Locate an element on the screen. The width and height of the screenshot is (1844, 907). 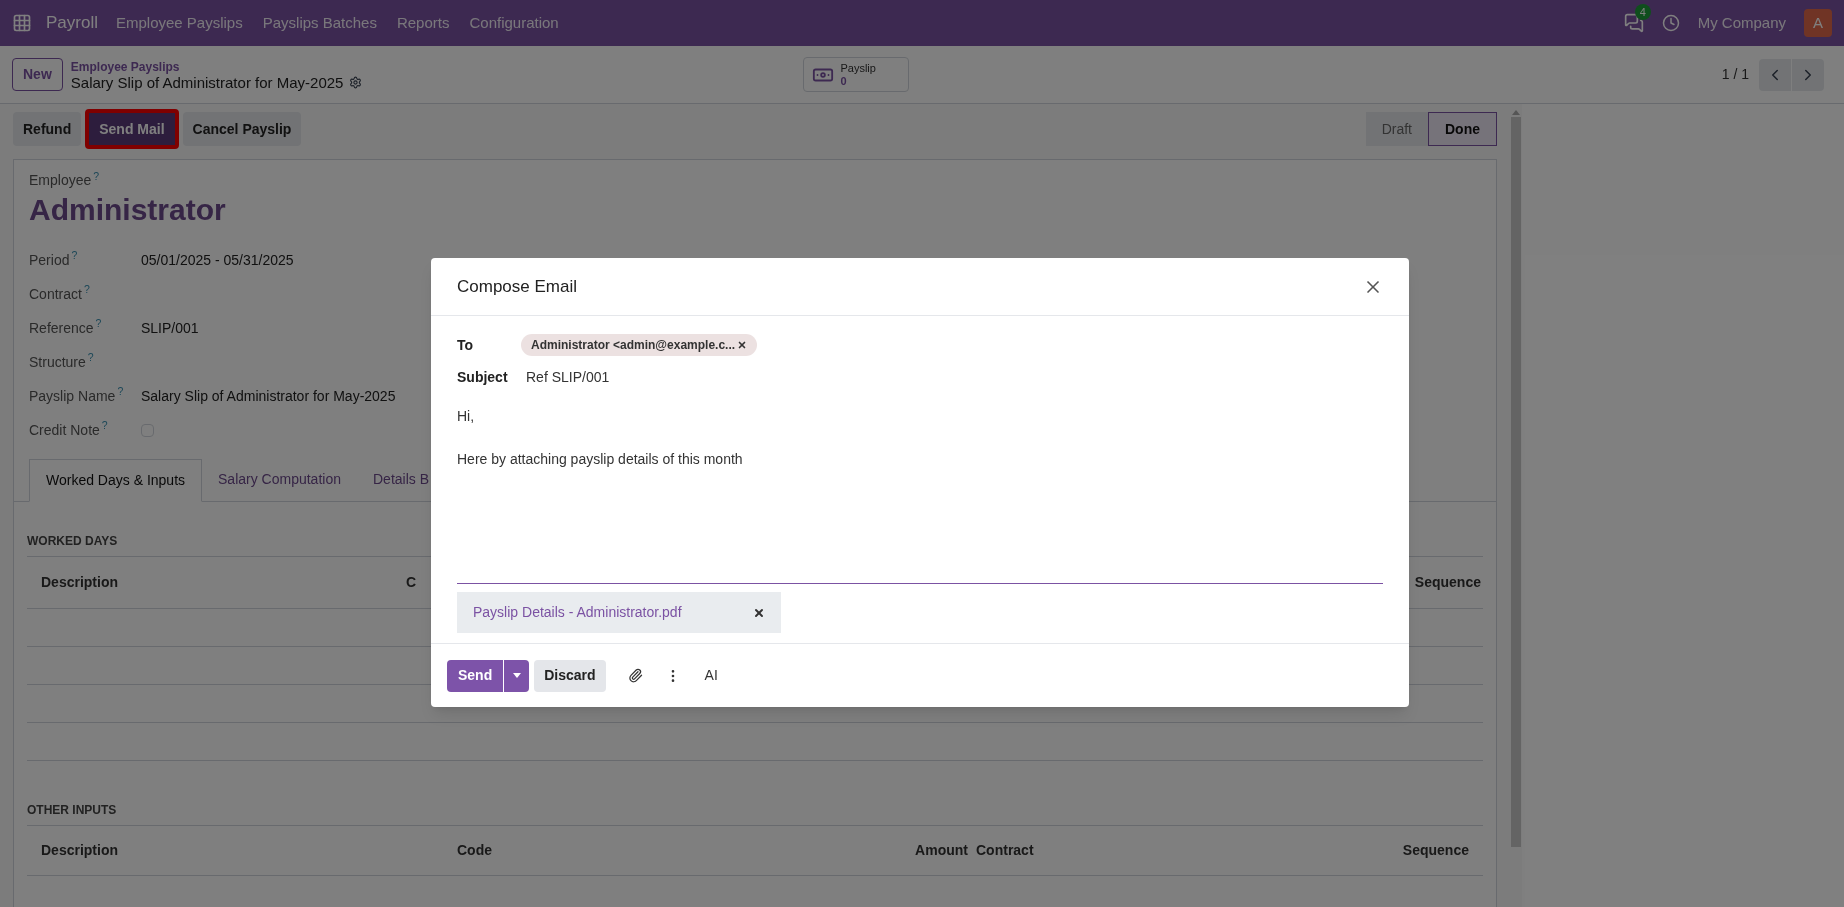
previous-button is located at coordinates (1775, 74).